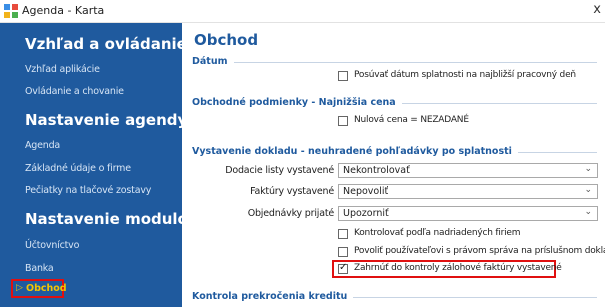 The height and width of the screenshot is (307, 605). I want to click on select-objednavky: Upozorniť ⌄, so click(468, 213).